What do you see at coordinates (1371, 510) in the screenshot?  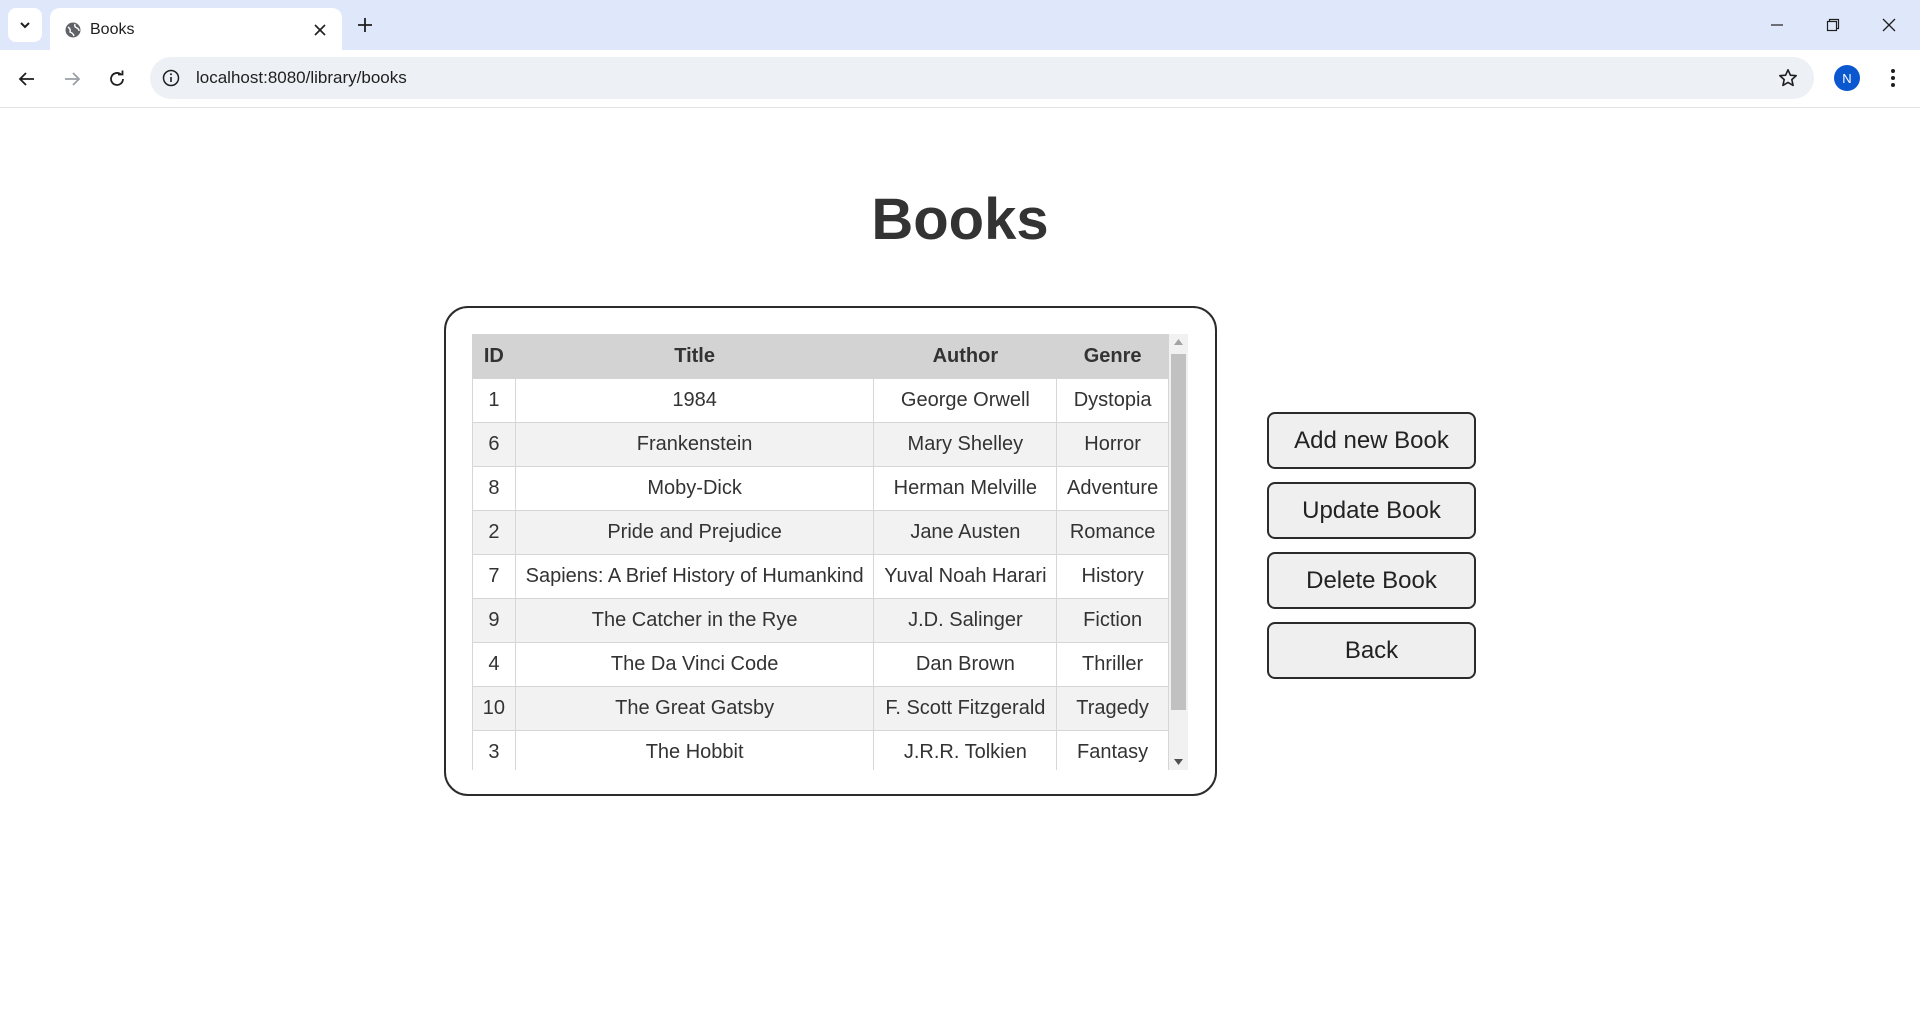 I see `update-book-button: Update Book` at bounding box center [1371, 510].